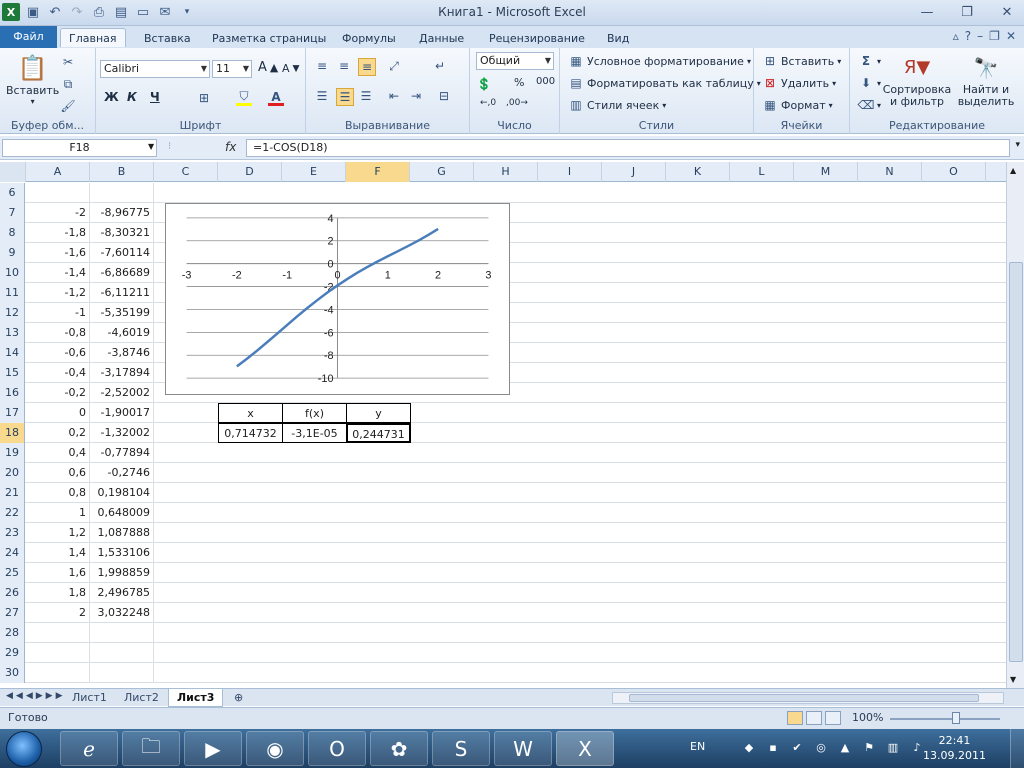 The height and width of the screenshot is (768, 1024). Describe the element at coordinates (12, 333) in the screenshot. I see `row-header: 13` at that location.